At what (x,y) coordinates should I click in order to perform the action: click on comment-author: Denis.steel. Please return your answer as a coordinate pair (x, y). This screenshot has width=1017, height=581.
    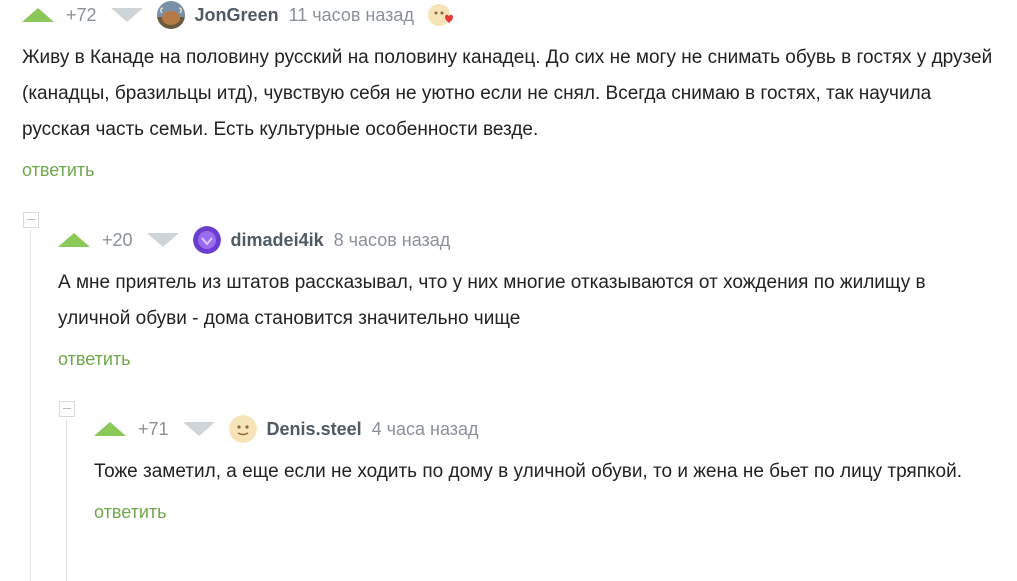
    Looking at the image, I should click on (314, 429).